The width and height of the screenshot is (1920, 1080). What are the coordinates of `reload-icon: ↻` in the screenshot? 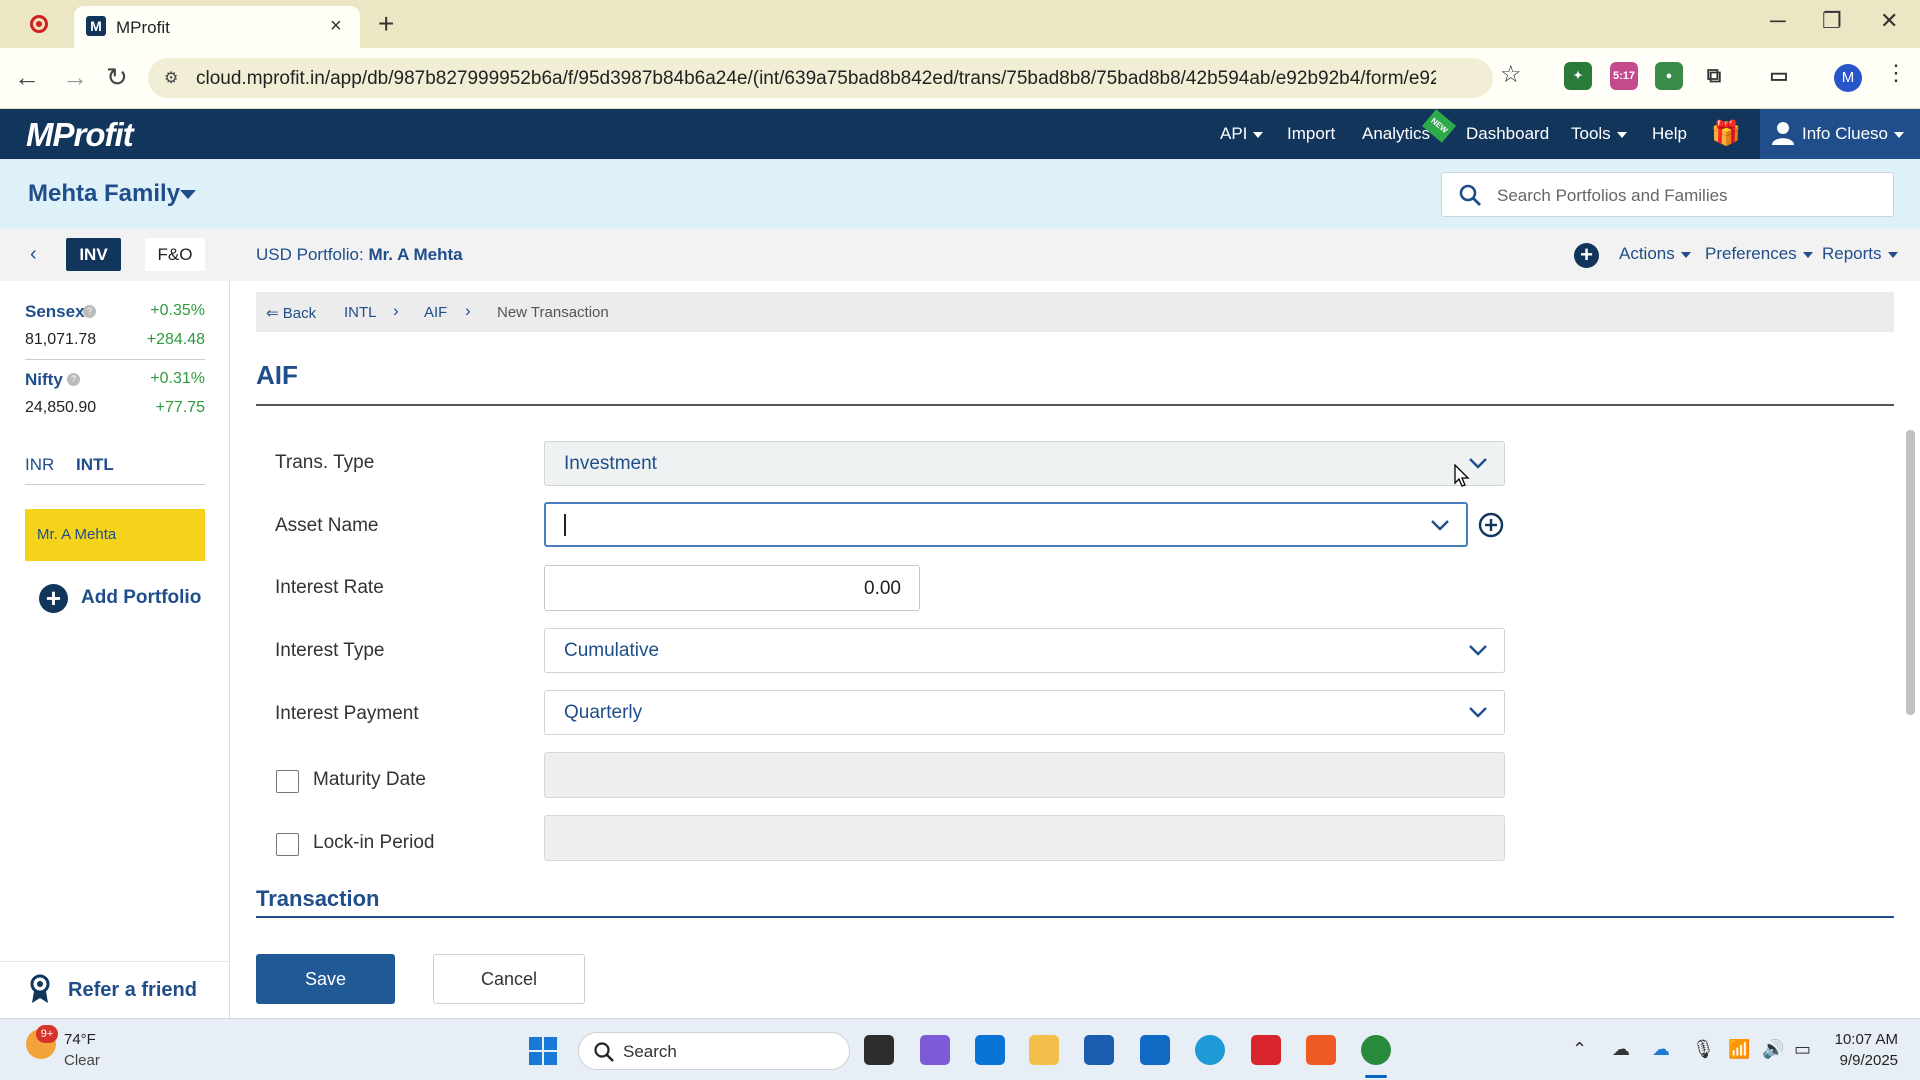 It's located at (117, 77).